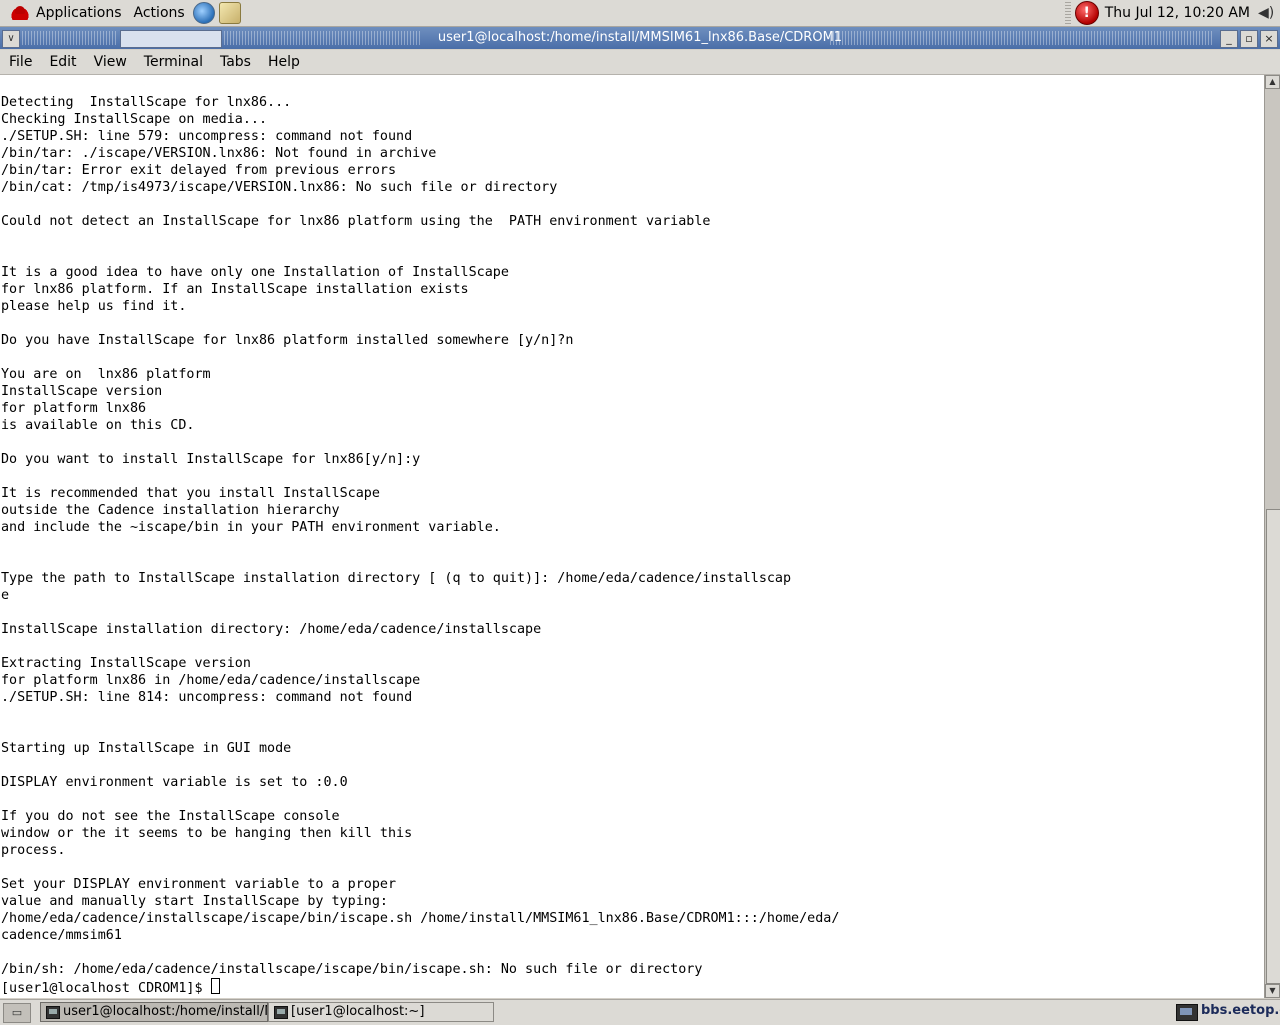  What do you see at coordinates (173, 62) in the screenshot?
I see `menu-terminal: Terminal` at bounding box center [173, 62].